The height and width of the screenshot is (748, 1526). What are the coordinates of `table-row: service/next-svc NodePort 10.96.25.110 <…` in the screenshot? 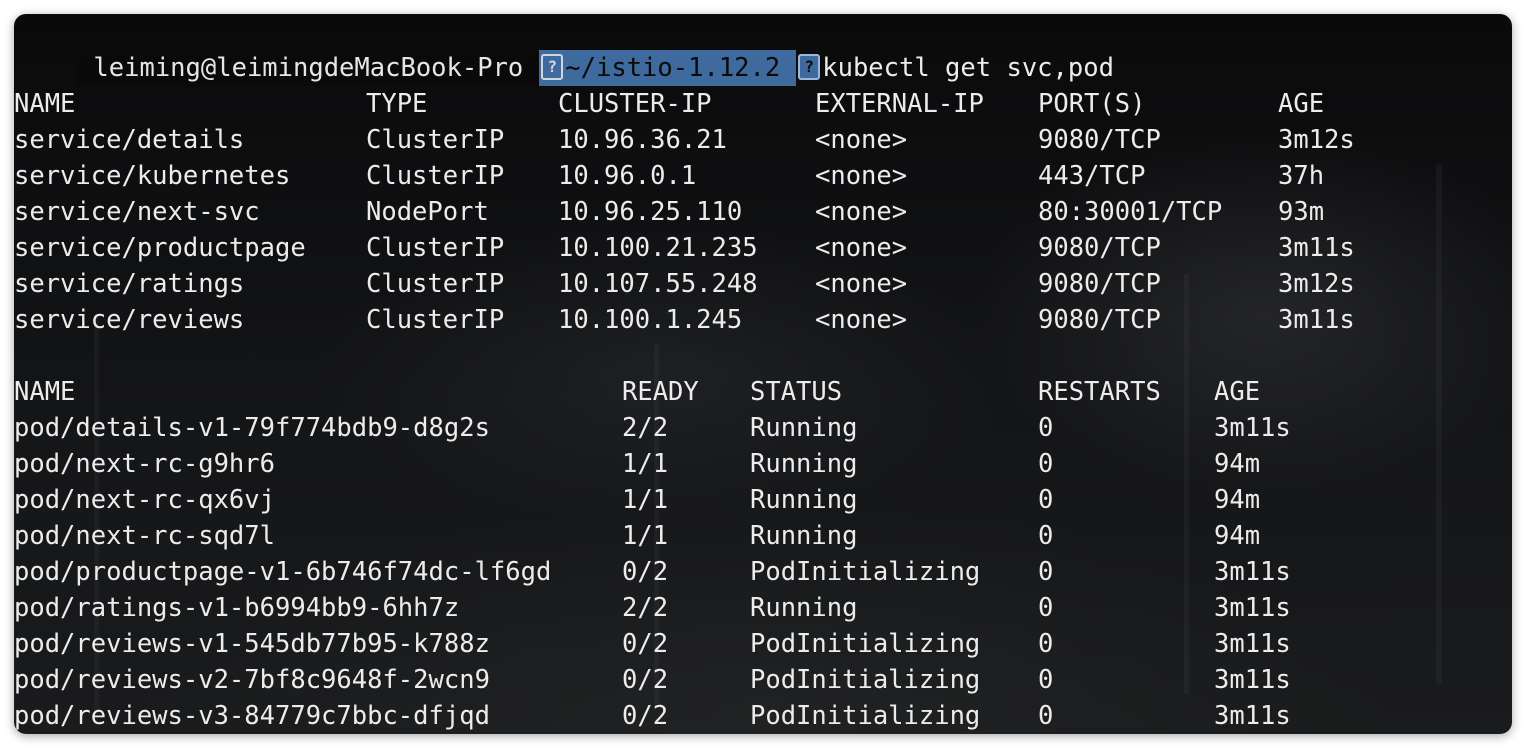 It's located at (669, 212).